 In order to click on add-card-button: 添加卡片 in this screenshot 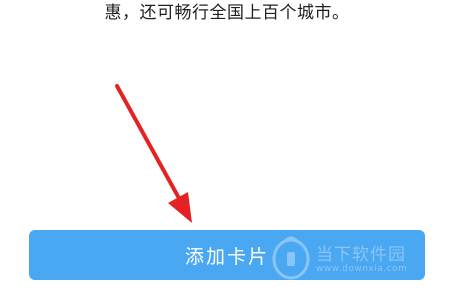, I will do `click(227, 255)`.